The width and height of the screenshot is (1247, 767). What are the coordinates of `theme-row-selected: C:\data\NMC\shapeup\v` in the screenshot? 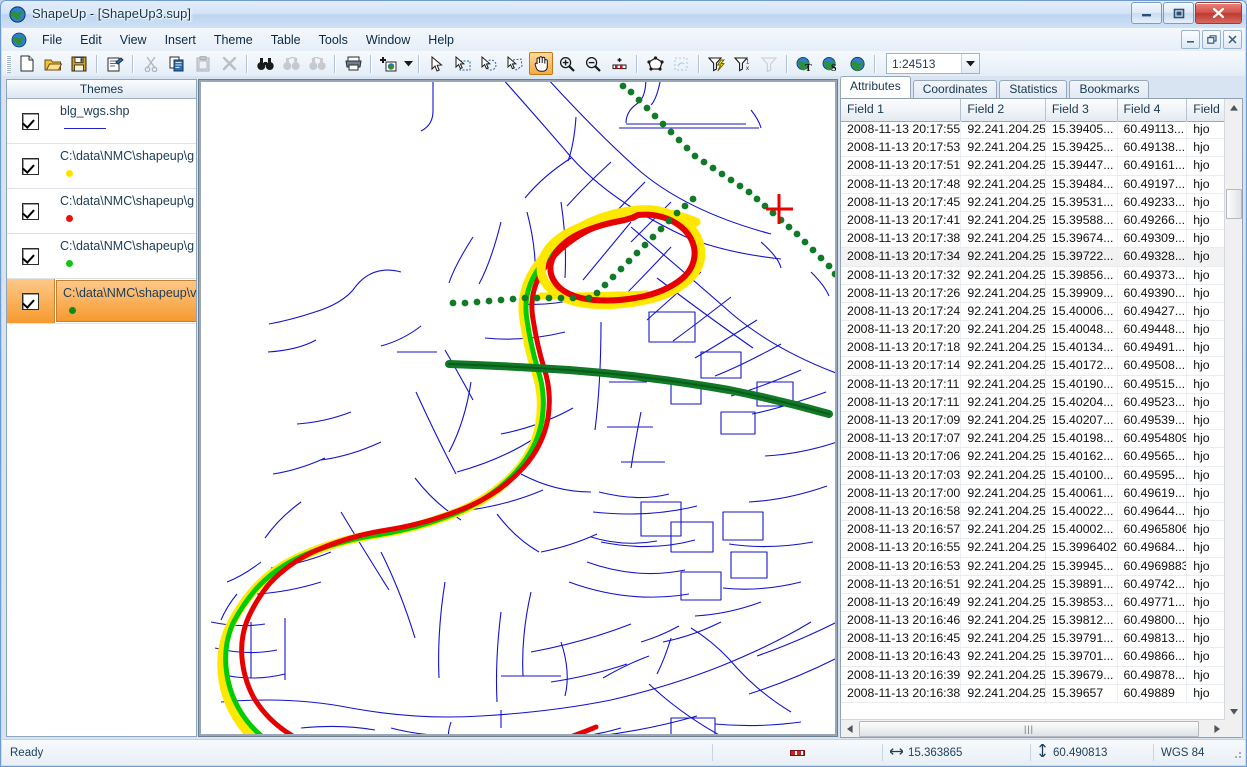 It's located at (101, 301).